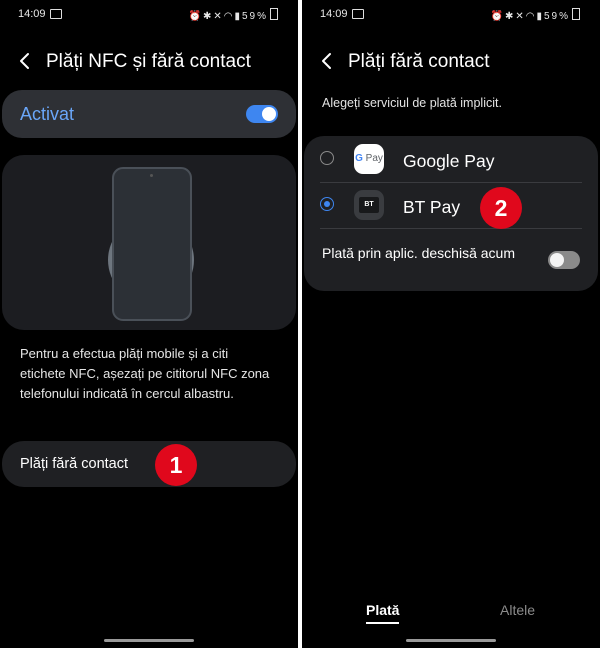  Describe the element at coordinates (501, 208) in the screenshot. I see `step-badge-2: 2` at that location.